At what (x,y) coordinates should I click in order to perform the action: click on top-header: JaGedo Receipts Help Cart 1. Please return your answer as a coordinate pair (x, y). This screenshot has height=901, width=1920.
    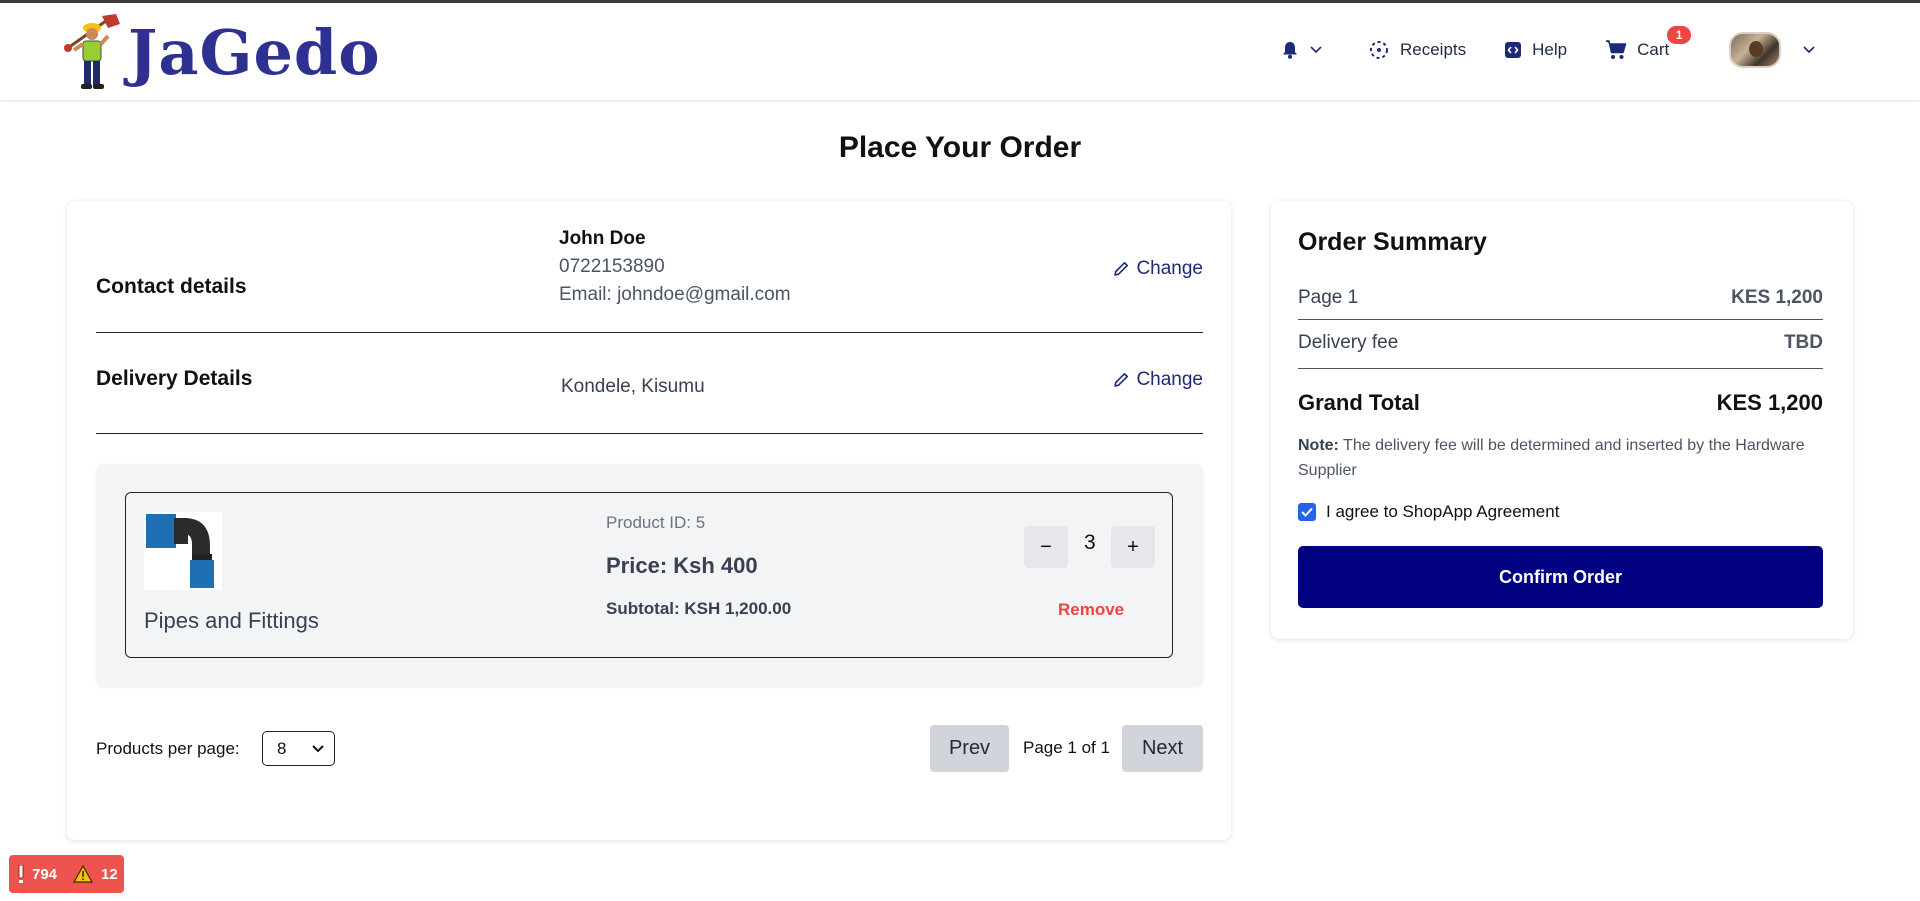
    Looking at the image, I should click on (960, 51).